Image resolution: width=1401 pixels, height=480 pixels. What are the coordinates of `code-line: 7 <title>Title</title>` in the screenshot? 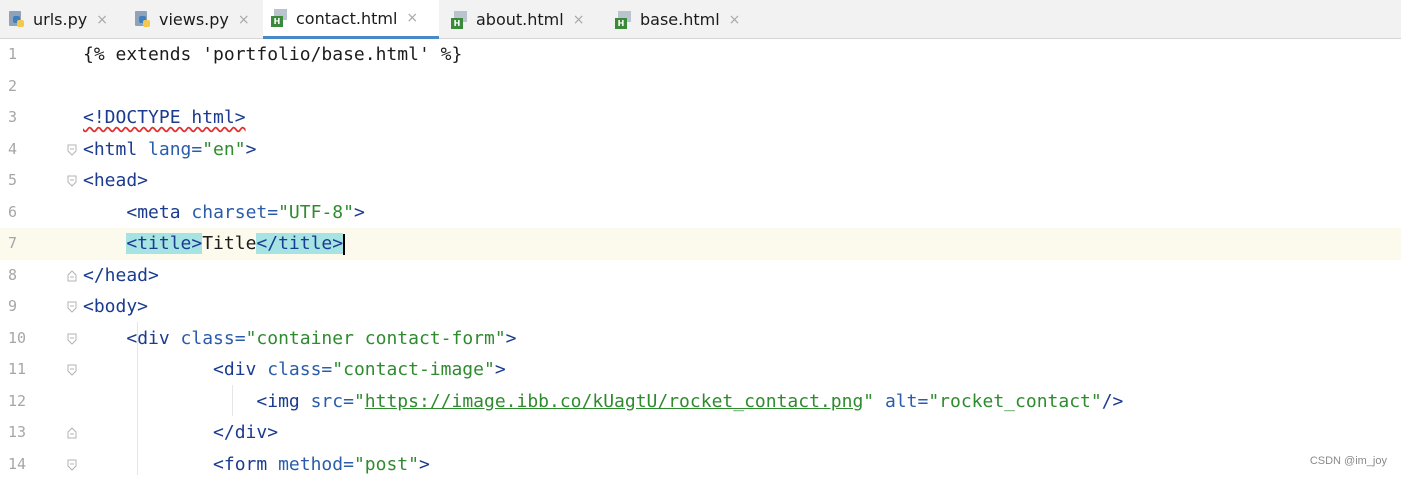 It's located at (700, 244).